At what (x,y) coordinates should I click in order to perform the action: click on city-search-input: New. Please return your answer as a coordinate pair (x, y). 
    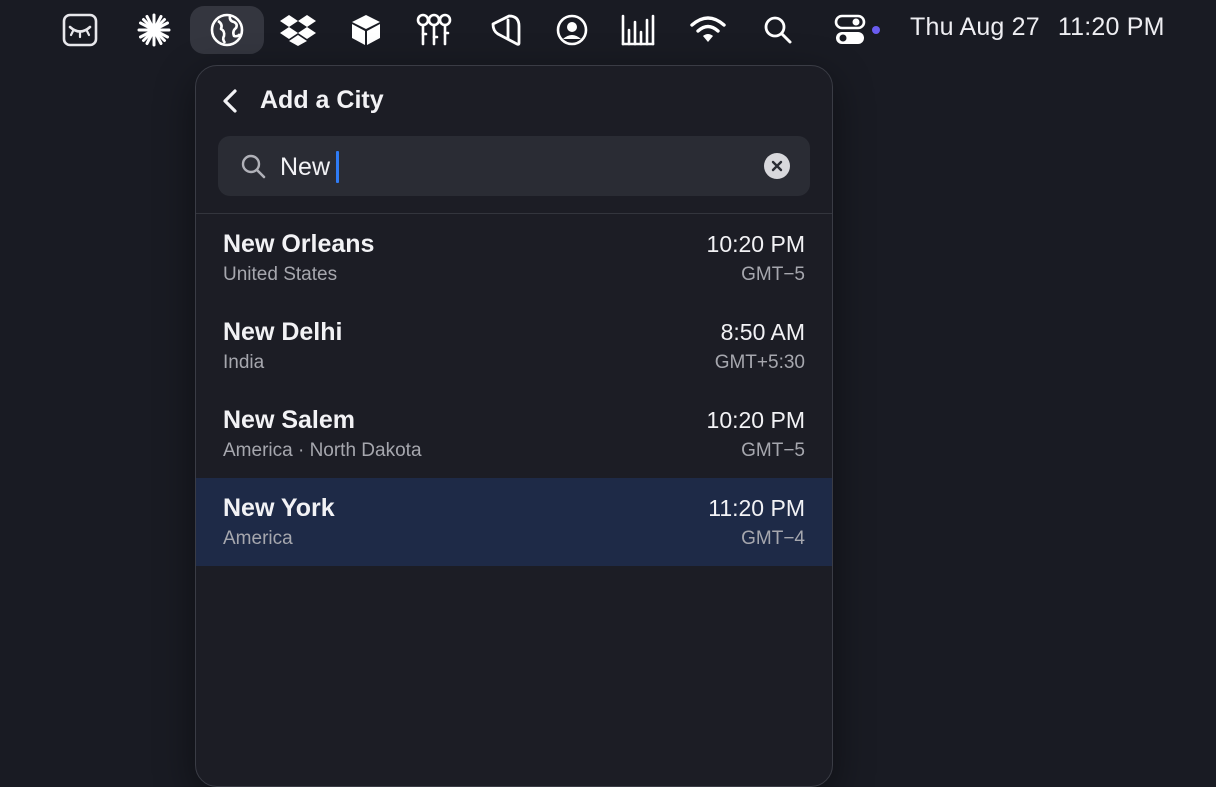
    Looking at the image, I should click on (310, 167).